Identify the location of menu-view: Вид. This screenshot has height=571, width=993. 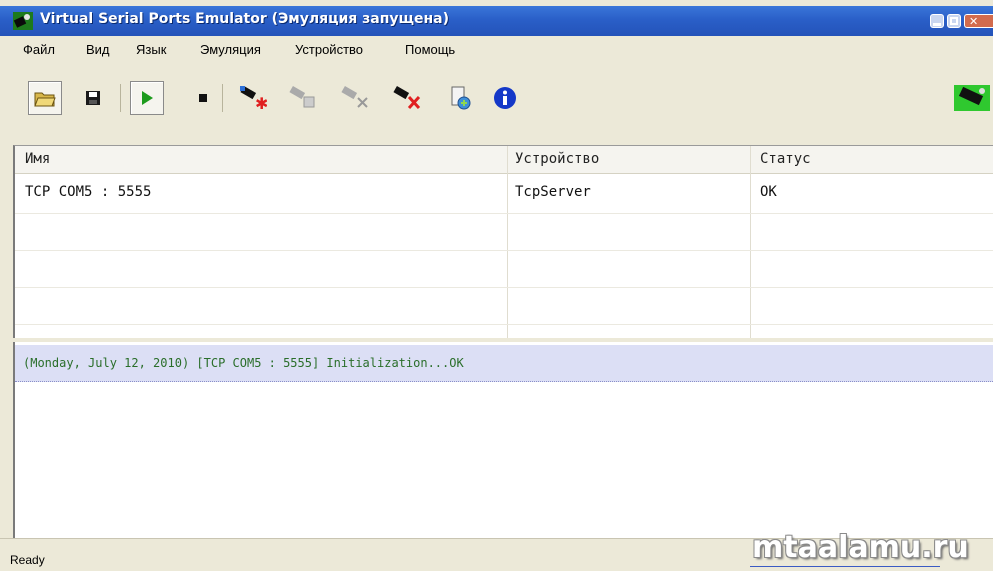
(98, 49).